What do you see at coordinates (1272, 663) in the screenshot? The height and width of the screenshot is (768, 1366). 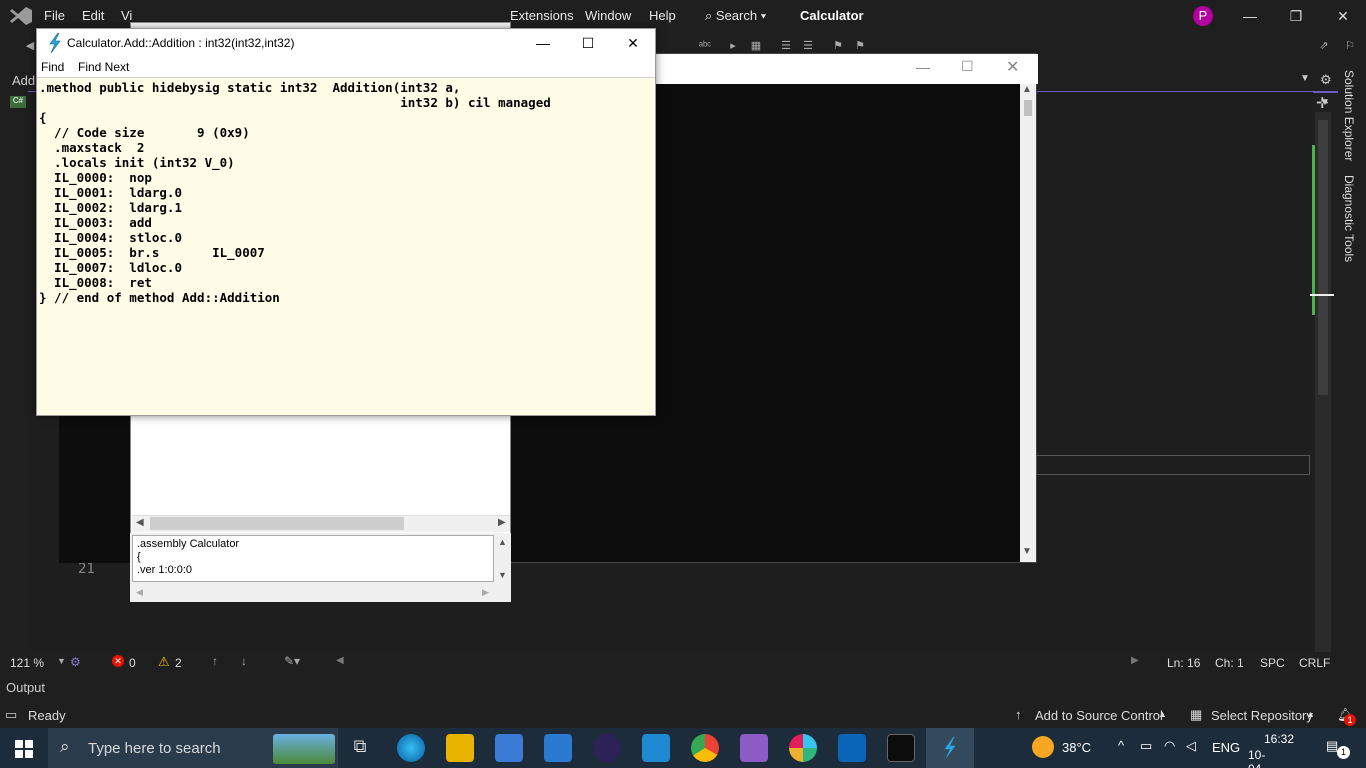 I see `whitespace-indicator: SPC` at bounding box center [1272, 663].